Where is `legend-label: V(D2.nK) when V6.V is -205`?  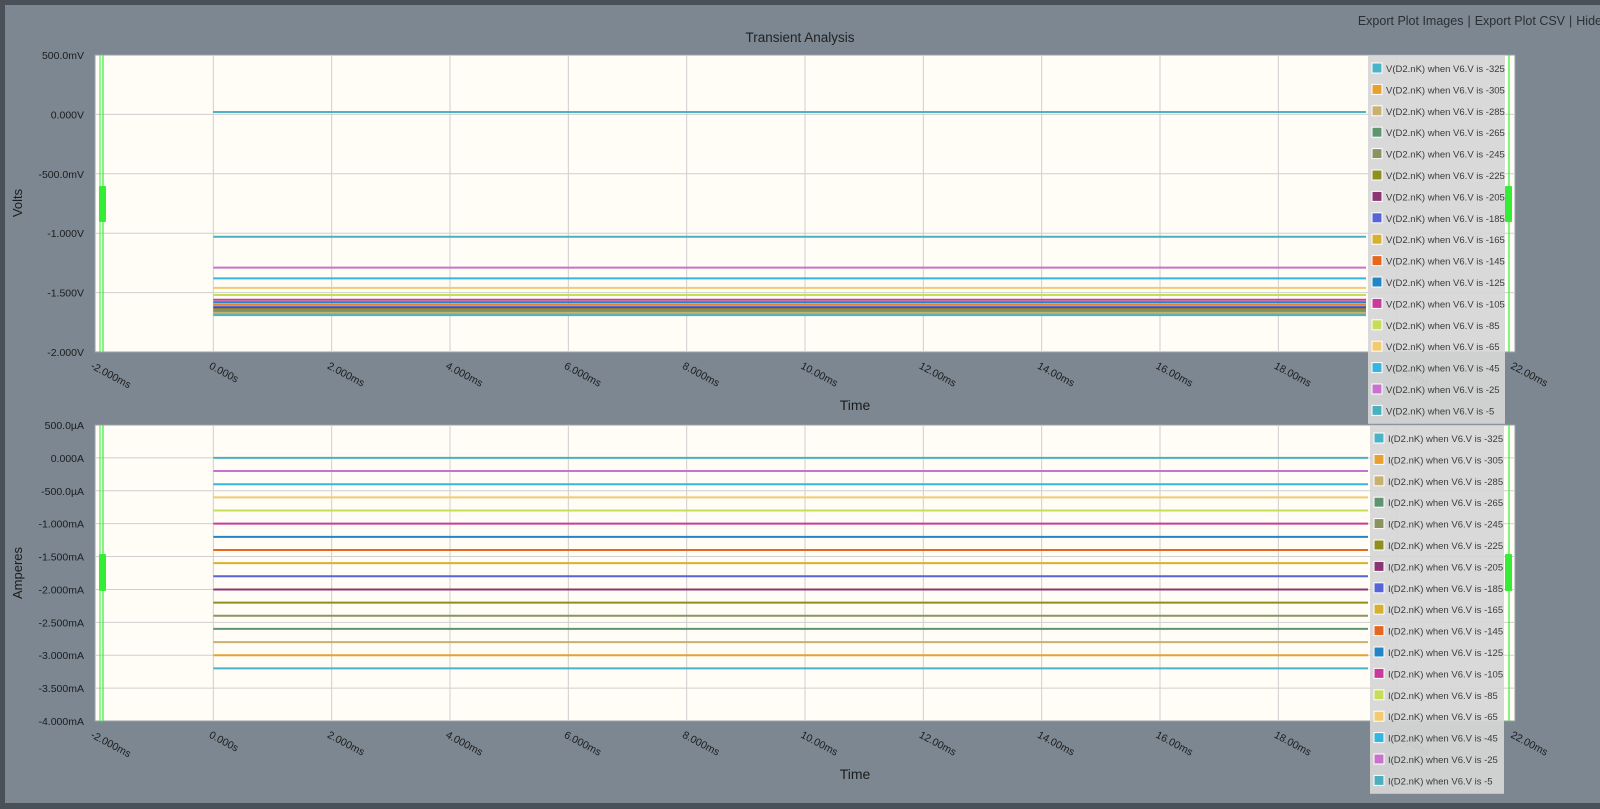
legend-label: V(D2.nK) when V6.V is -205 is located at coordinates (1445, 197).